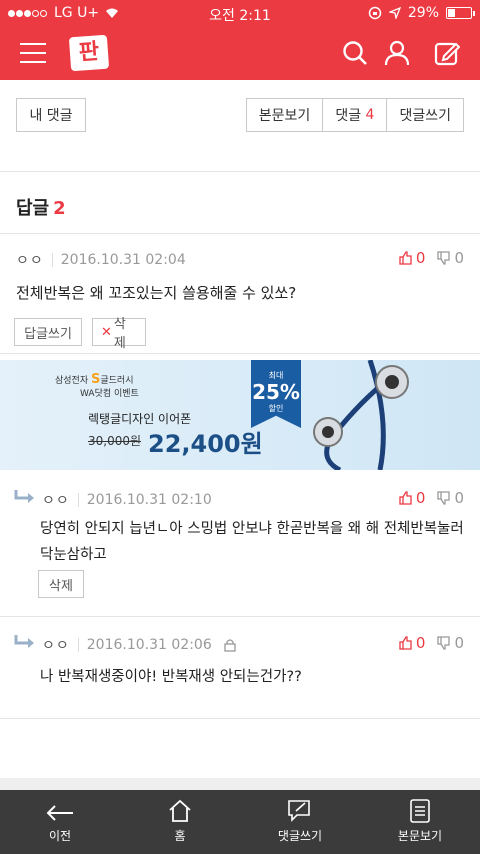 This screenshot has width=480, height=854. Describe the element at coordinates (299, 811) in the screenshot. I see `comment-edit-icon` at that location.